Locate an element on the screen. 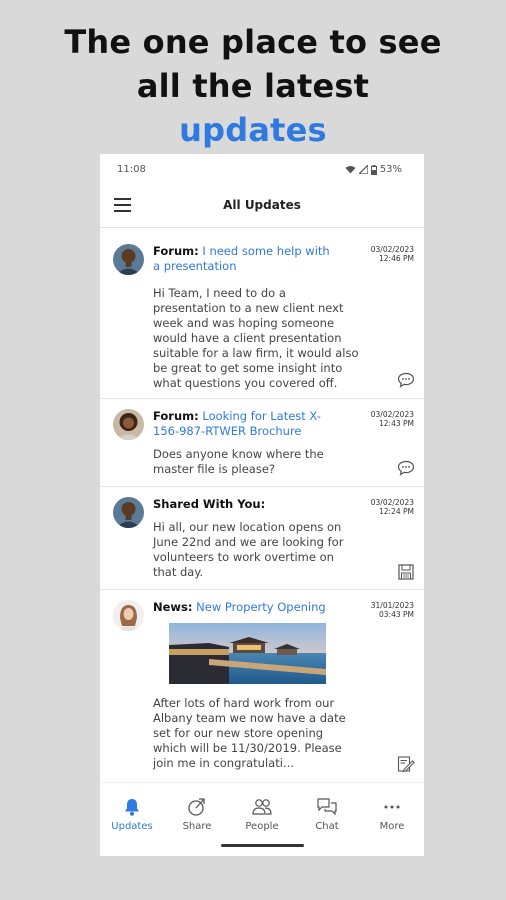  tab-label: Updates is located at coordinates (132, 826).